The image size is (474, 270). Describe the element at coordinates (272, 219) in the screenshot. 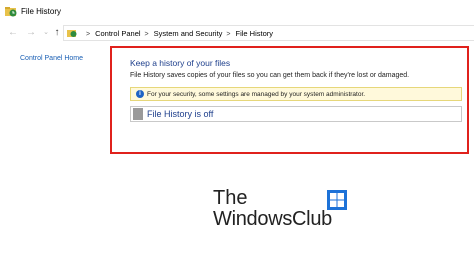

I see `watermark-line2: WindowsClub` at that location.